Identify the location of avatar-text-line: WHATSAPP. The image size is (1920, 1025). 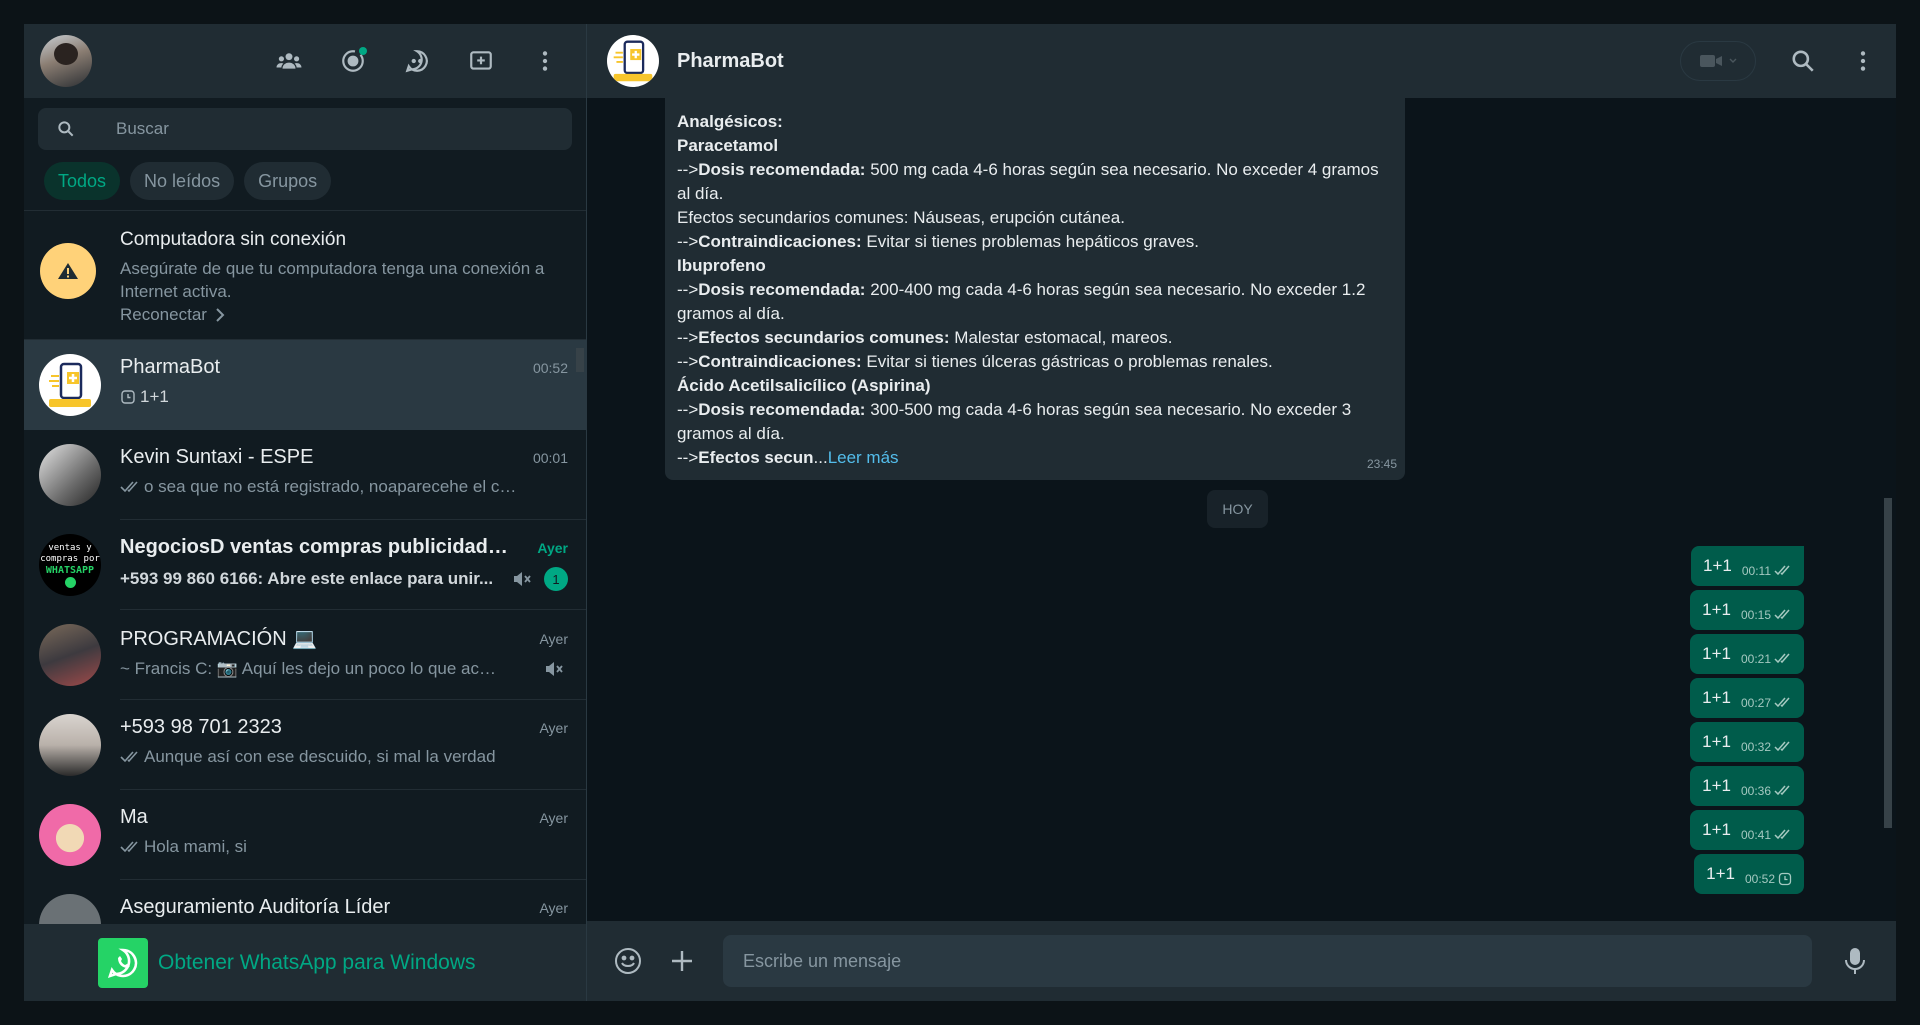
(70, 570).